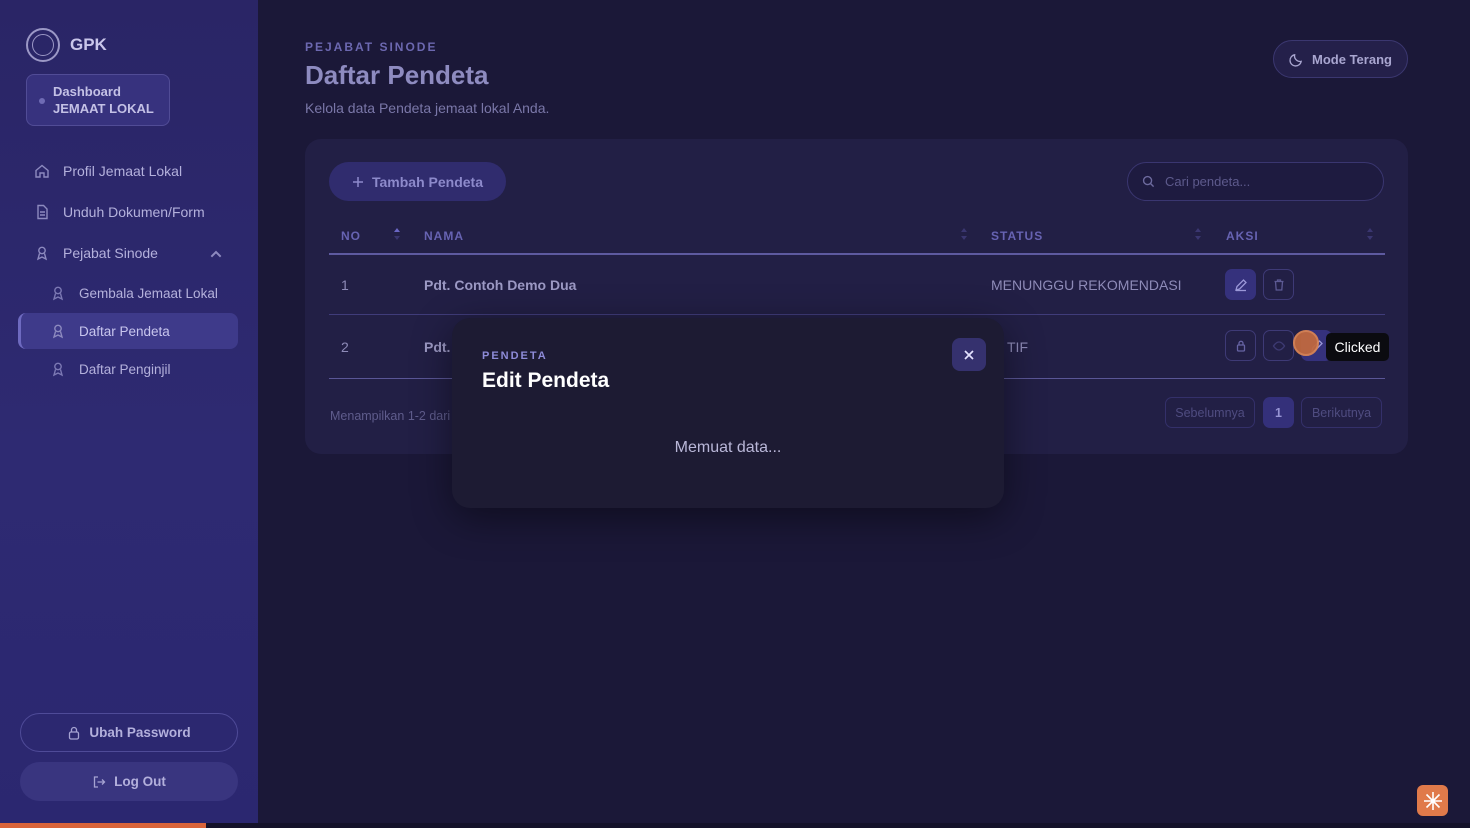 The image size is (1470, 828). I want to click on view-button, so click(1278, 345).